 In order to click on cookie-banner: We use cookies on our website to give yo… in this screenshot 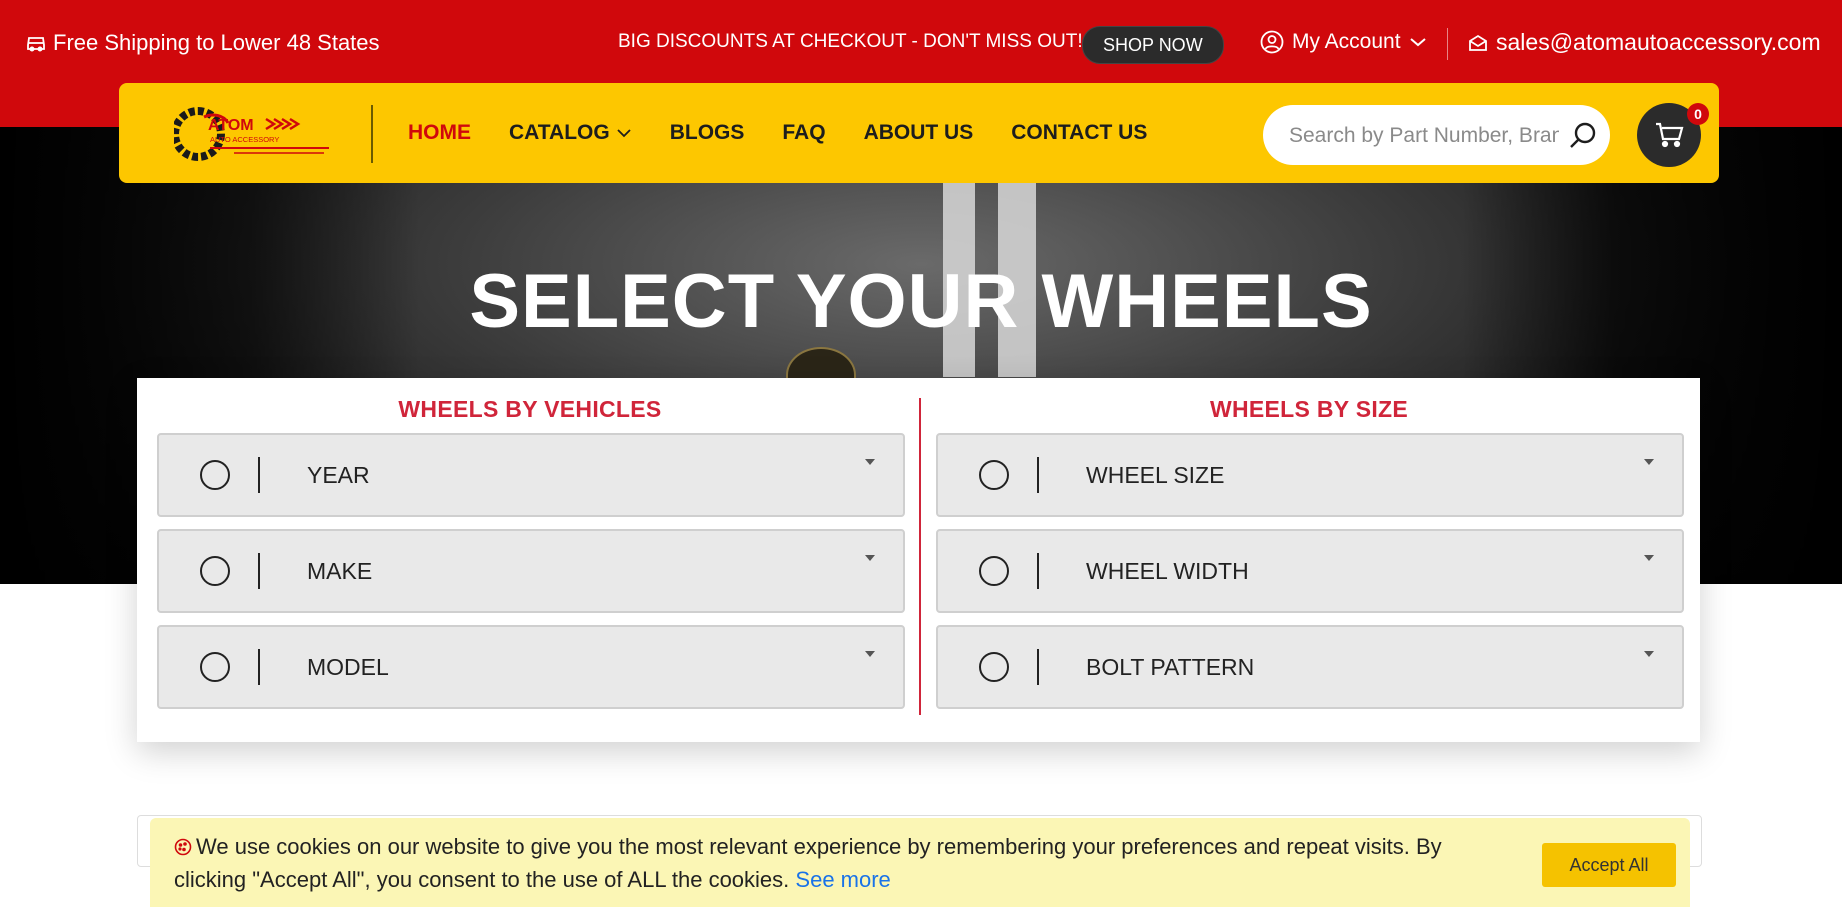, I will do `click(920, 862)`.